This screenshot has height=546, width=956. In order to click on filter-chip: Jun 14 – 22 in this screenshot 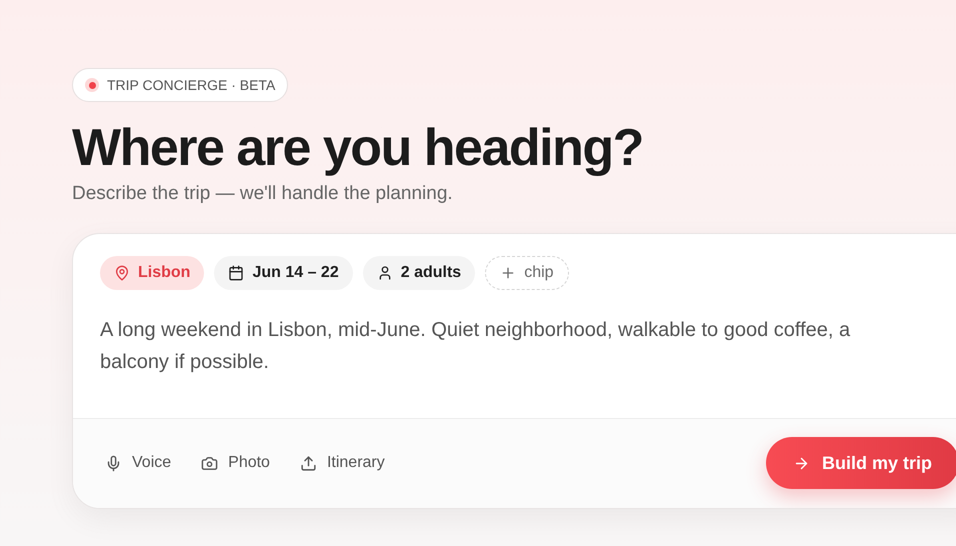, I will do `click(283, 273)`.